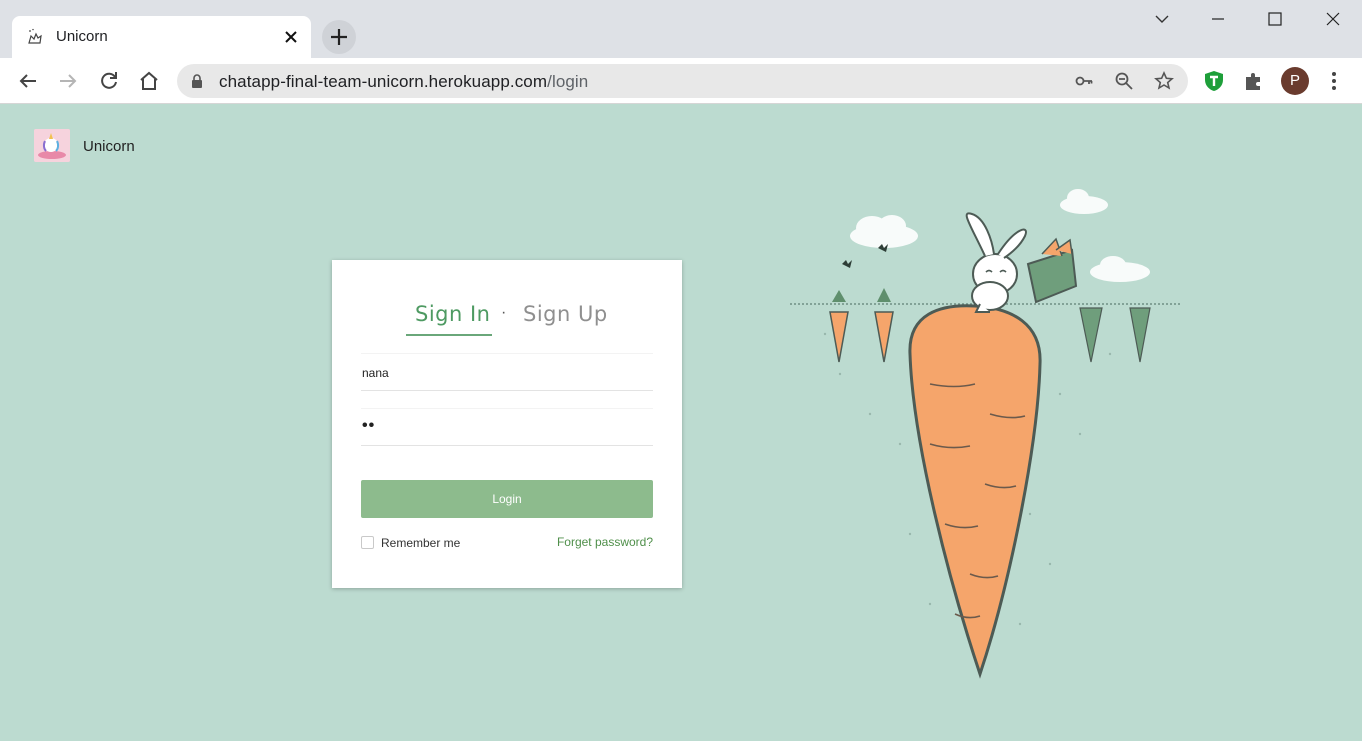  Describe the element at coordinates (161, 37) in the screenshot. I see `browser-tab: Unicorn` at that location.